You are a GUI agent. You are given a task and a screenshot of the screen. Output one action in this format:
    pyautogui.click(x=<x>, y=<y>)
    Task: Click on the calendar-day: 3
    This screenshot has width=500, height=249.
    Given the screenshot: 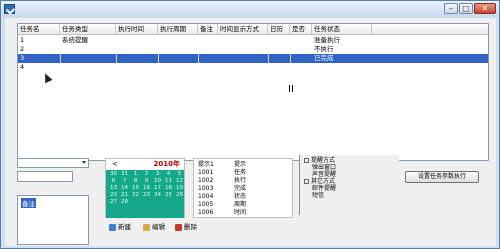 What is the action you would take?
    pyautogui.click(x=157, y=174)
    